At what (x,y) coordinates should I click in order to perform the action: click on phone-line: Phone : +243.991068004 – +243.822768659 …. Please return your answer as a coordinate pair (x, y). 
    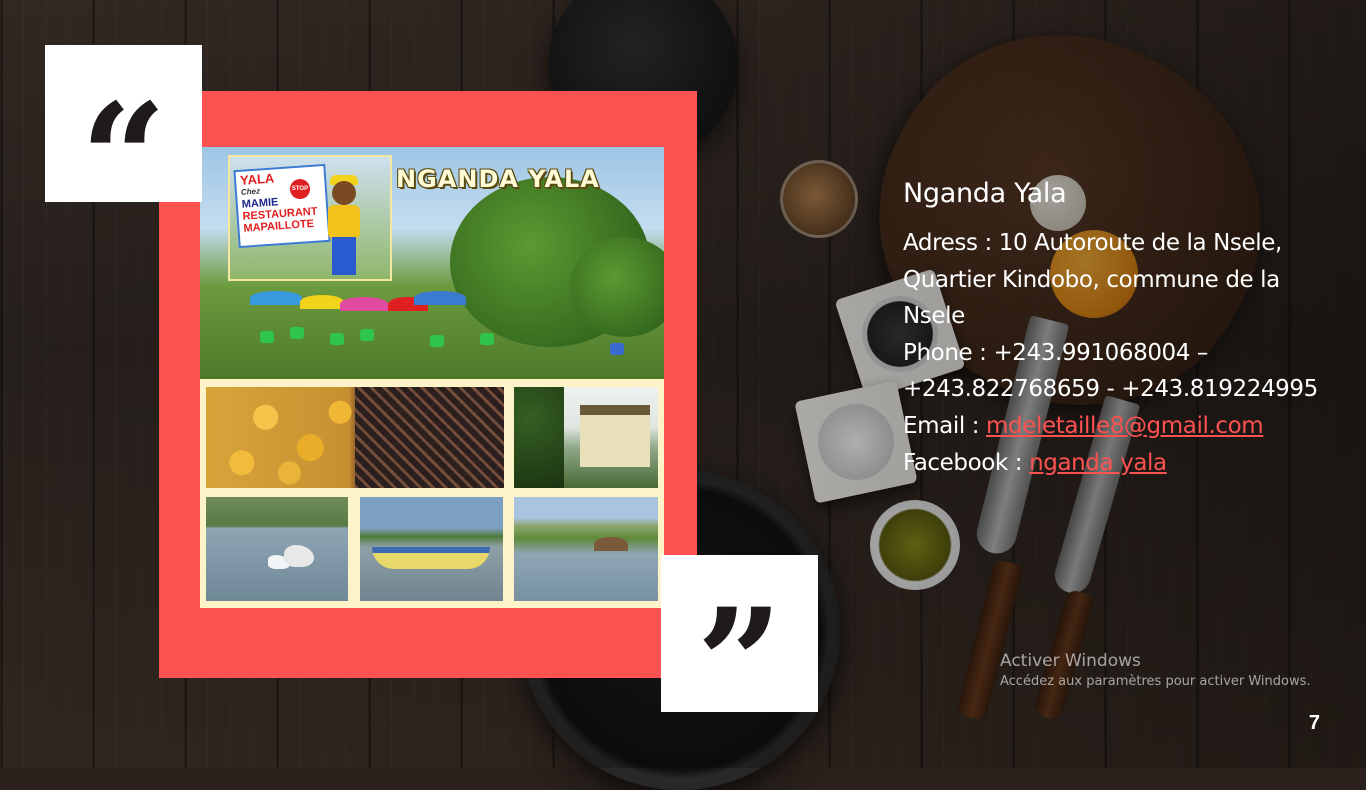
    Looking at the image, I should click on (1123, 371).